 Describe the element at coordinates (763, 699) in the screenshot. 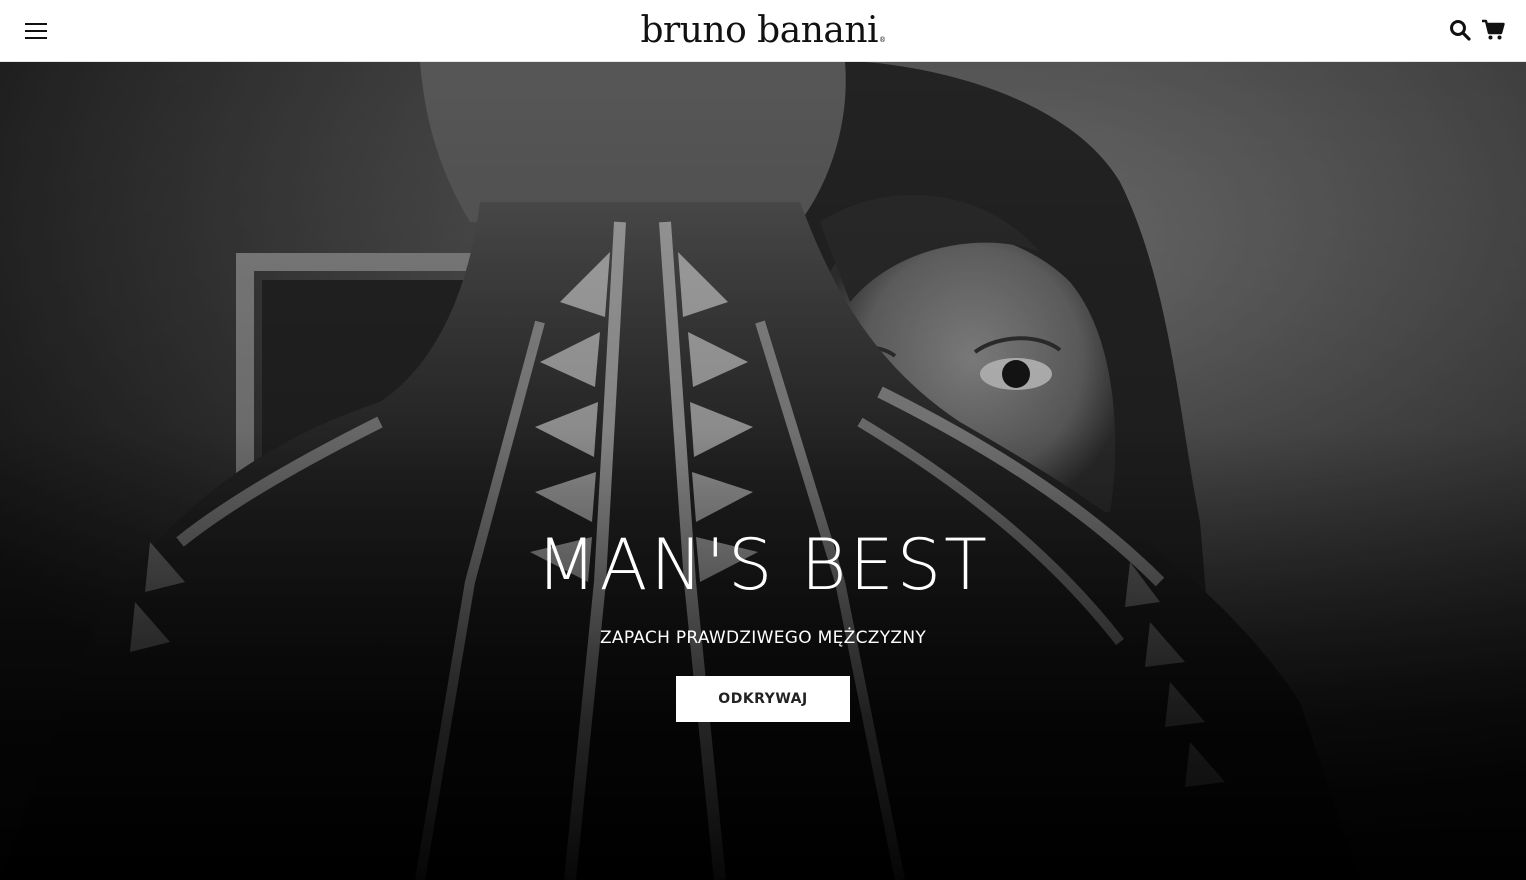

I see `discover-button: ODKRYWAJ` at that location.